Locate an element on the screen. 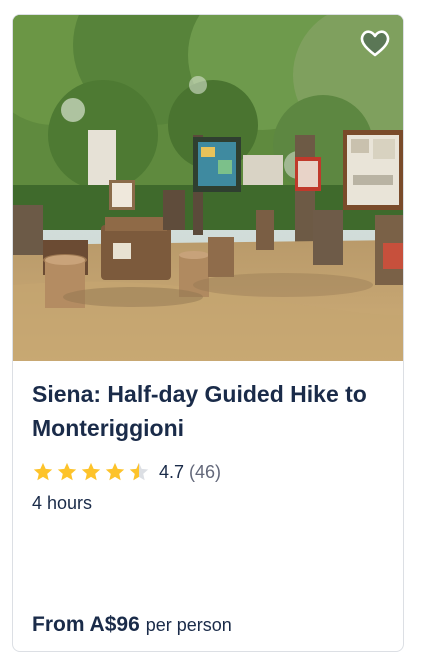  heart-outline-icon is located at coordinates (375, 43).